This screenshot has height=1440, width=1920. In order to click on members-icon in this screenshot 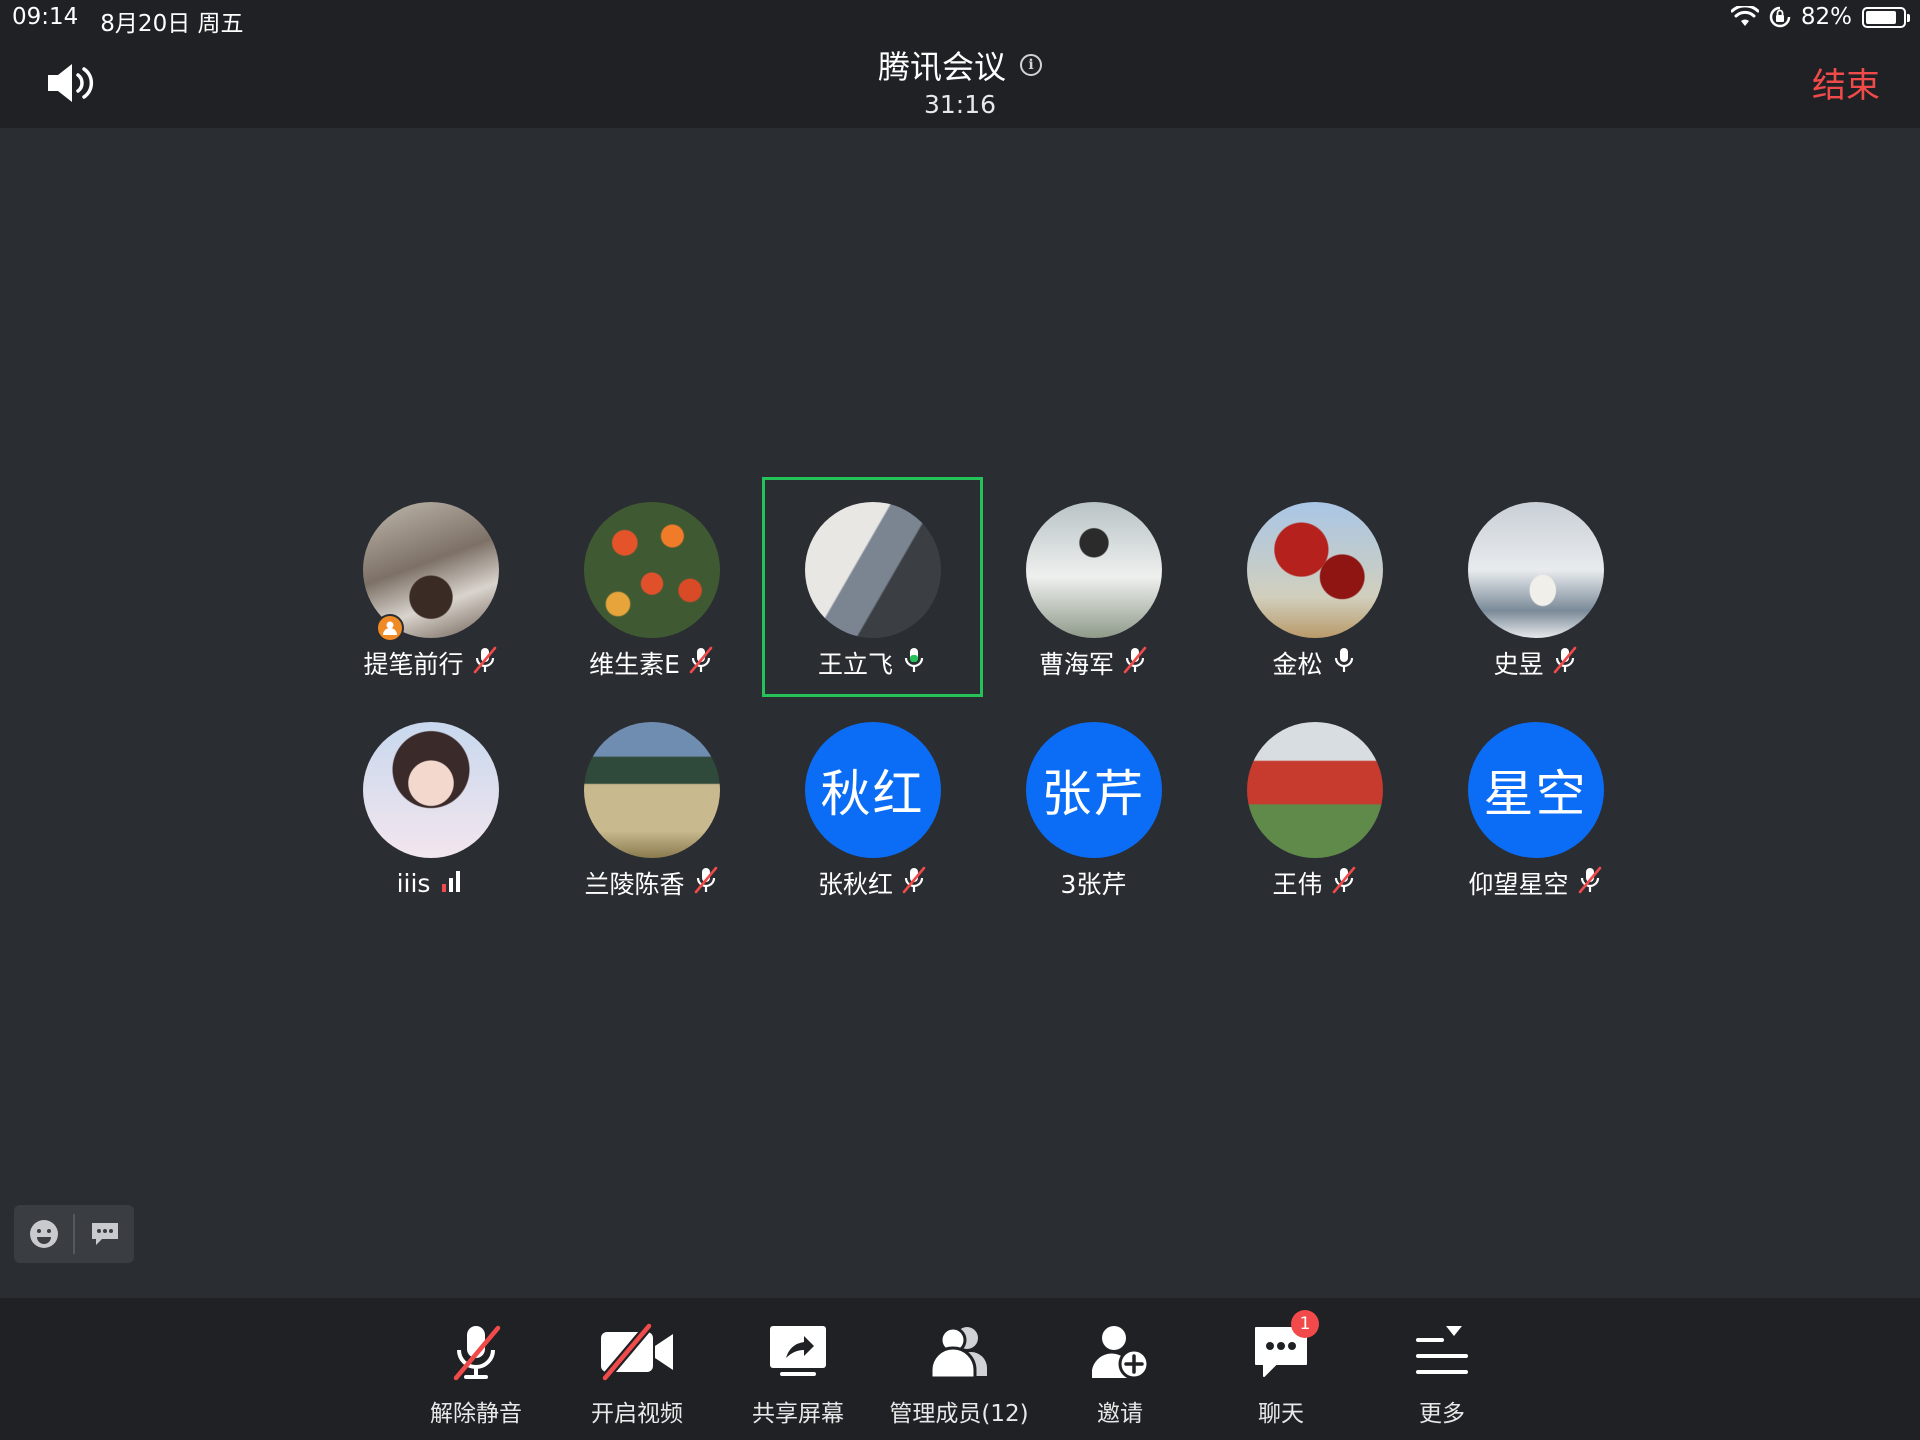, I will do `click(959, 1352)`.